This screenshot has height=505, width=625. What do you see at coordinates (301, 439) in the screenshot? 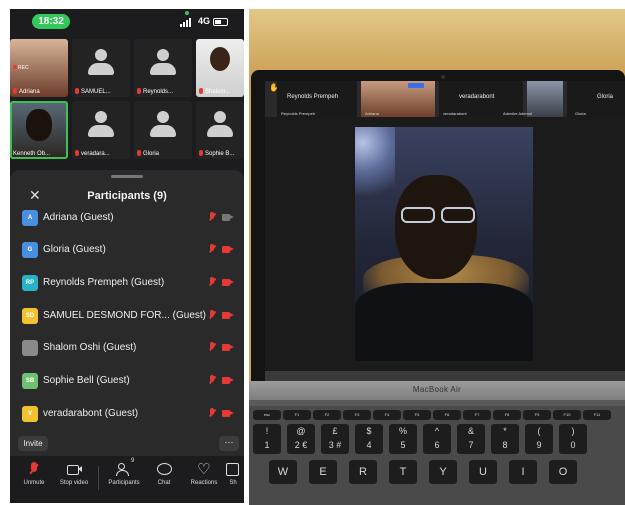
I see `key-2: @2 €` at bounding box center [301, 439].